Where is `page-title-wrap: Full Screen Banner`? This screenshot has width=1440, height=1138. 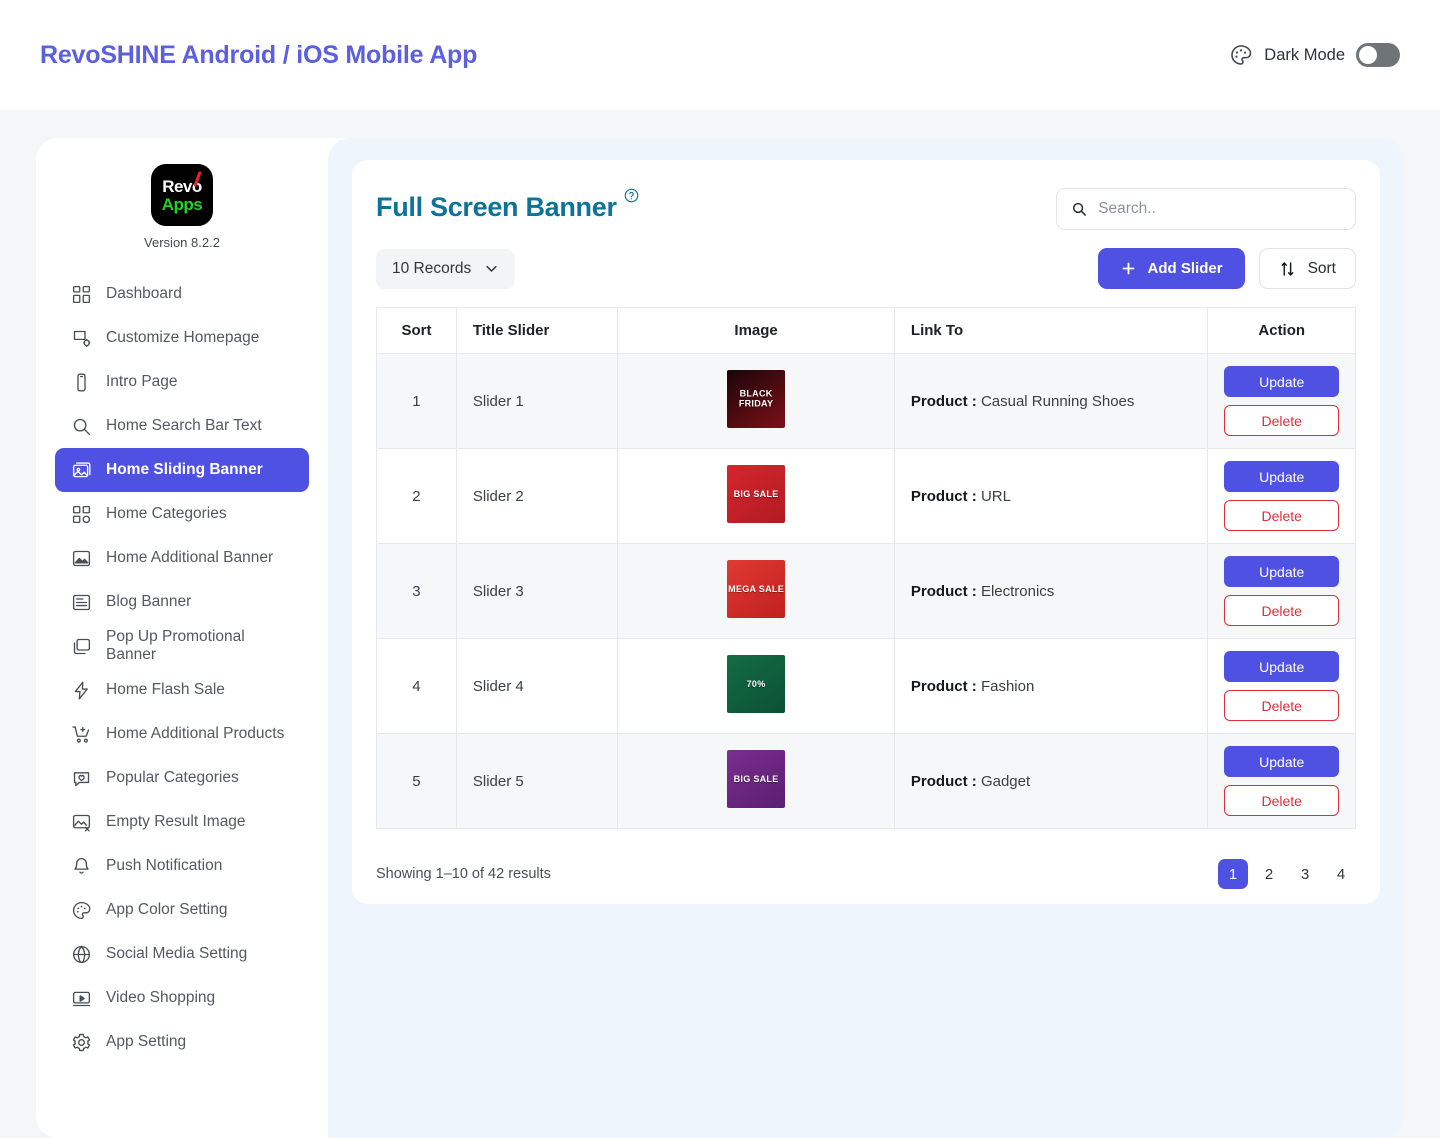
page-title-wrap: Full Screen Banner is located at coordinates (507, 205).